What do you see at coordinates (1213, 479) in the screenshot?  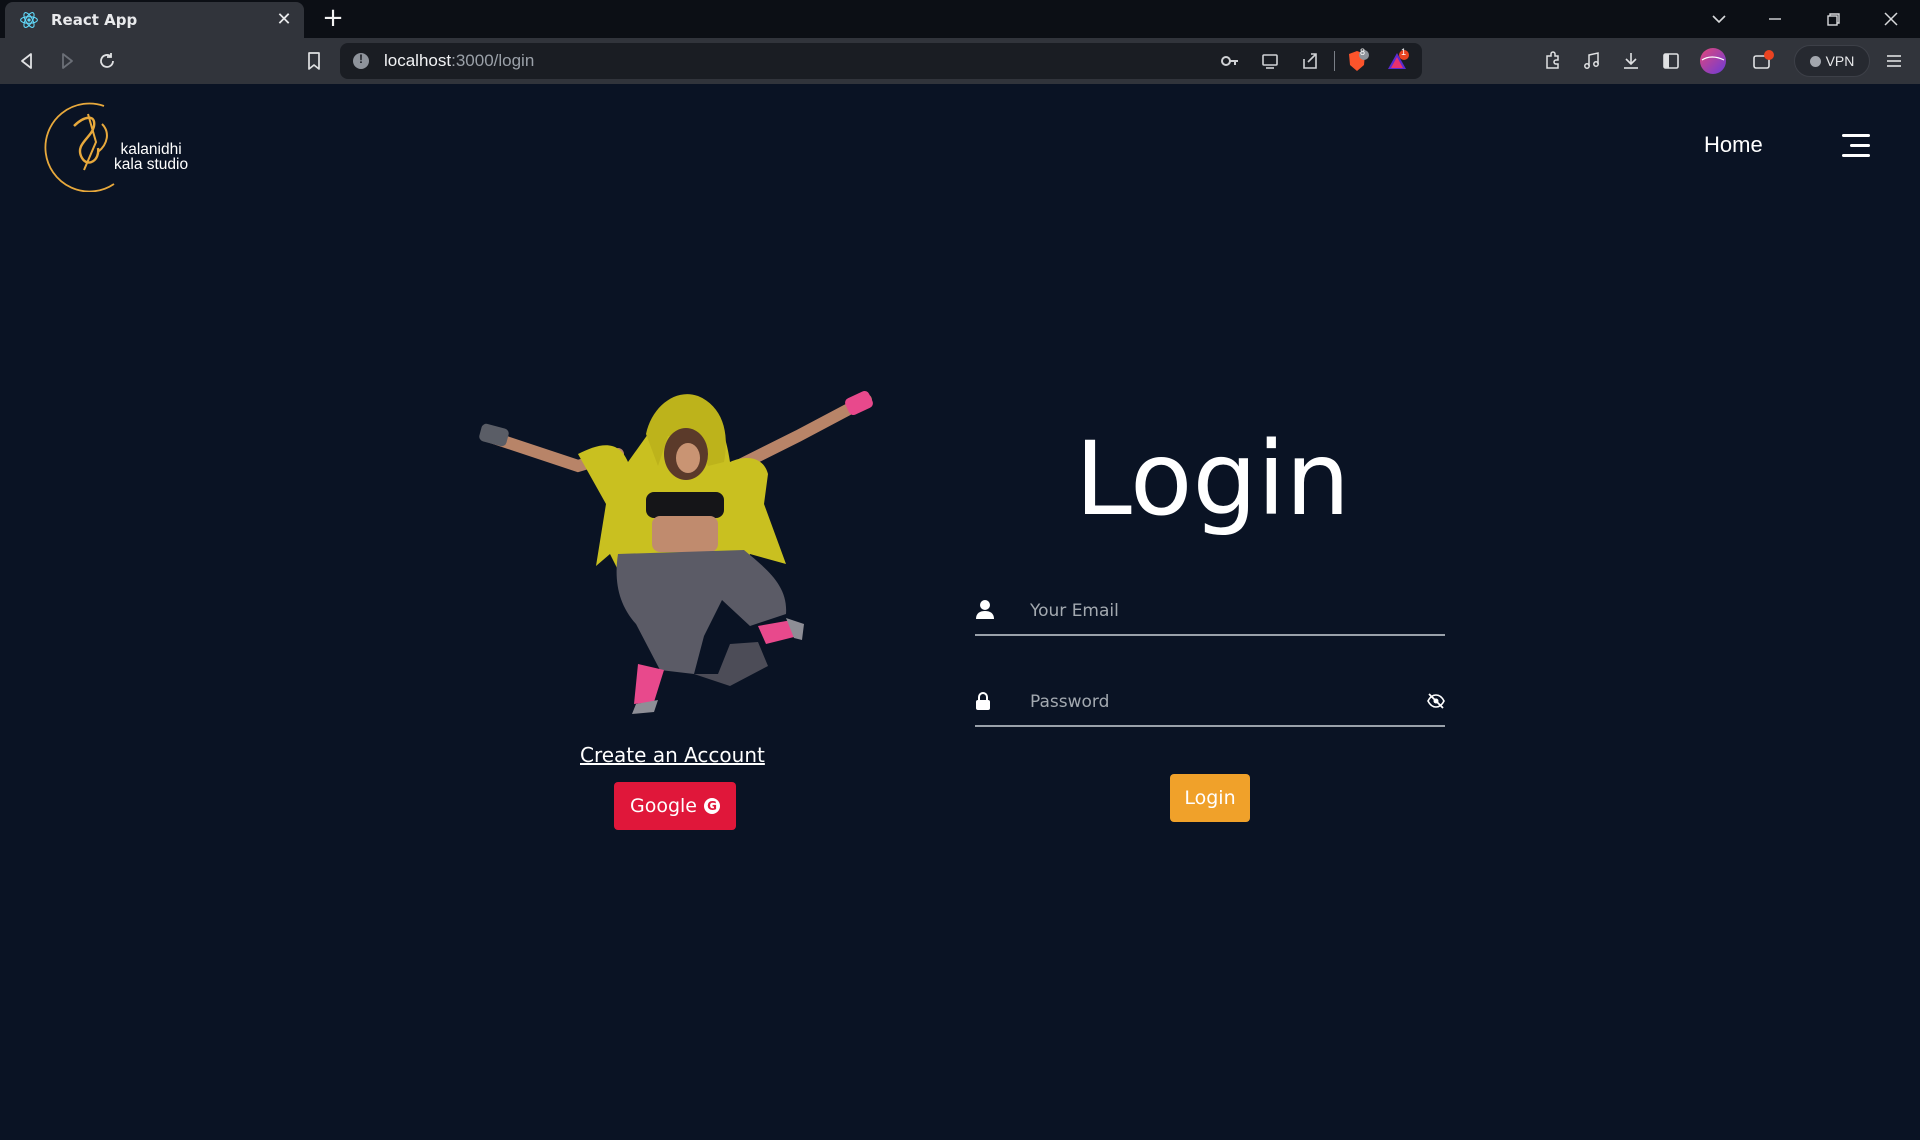 I see `page-title: Login` at bounding box center [1213, 479].